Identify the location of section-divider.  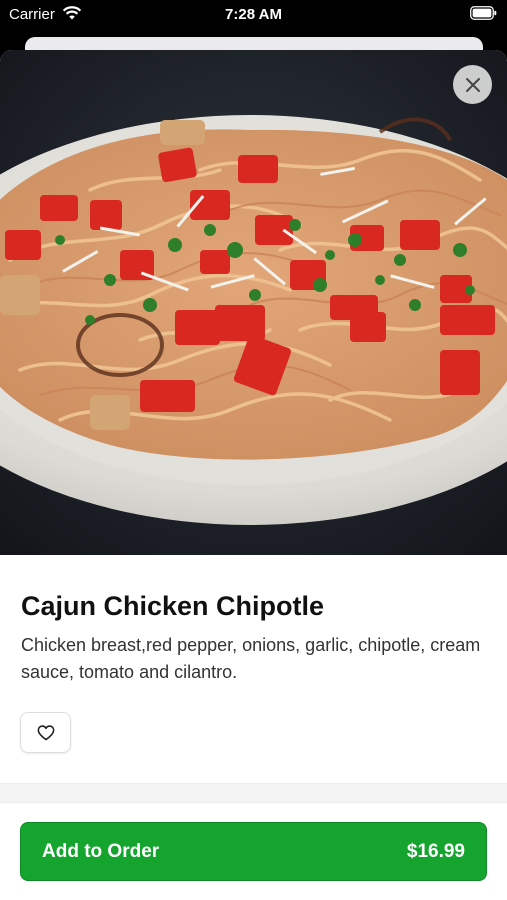
(253, 793).